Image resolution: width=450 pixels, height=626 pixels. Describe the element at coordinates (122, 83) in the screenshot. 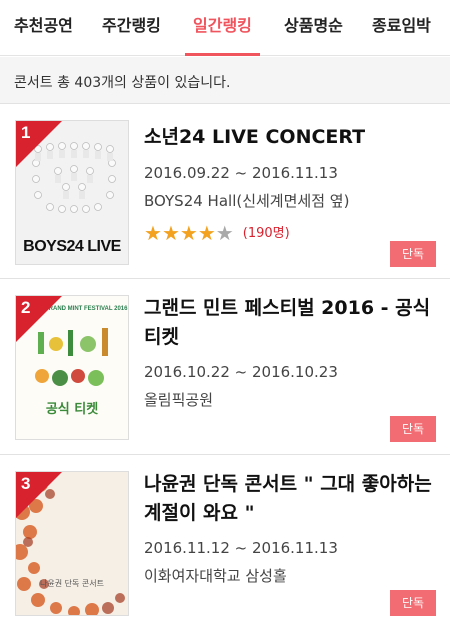

I see `result-count-text: 콘서트 총 403개의 상품이 있습니다.` at that location.